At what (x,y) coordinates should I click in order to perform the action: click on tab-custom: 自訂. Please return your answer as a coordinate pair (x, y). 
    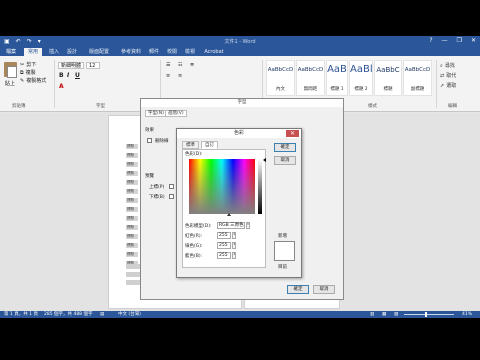
    Looking at the image, I should click on (209, 145).